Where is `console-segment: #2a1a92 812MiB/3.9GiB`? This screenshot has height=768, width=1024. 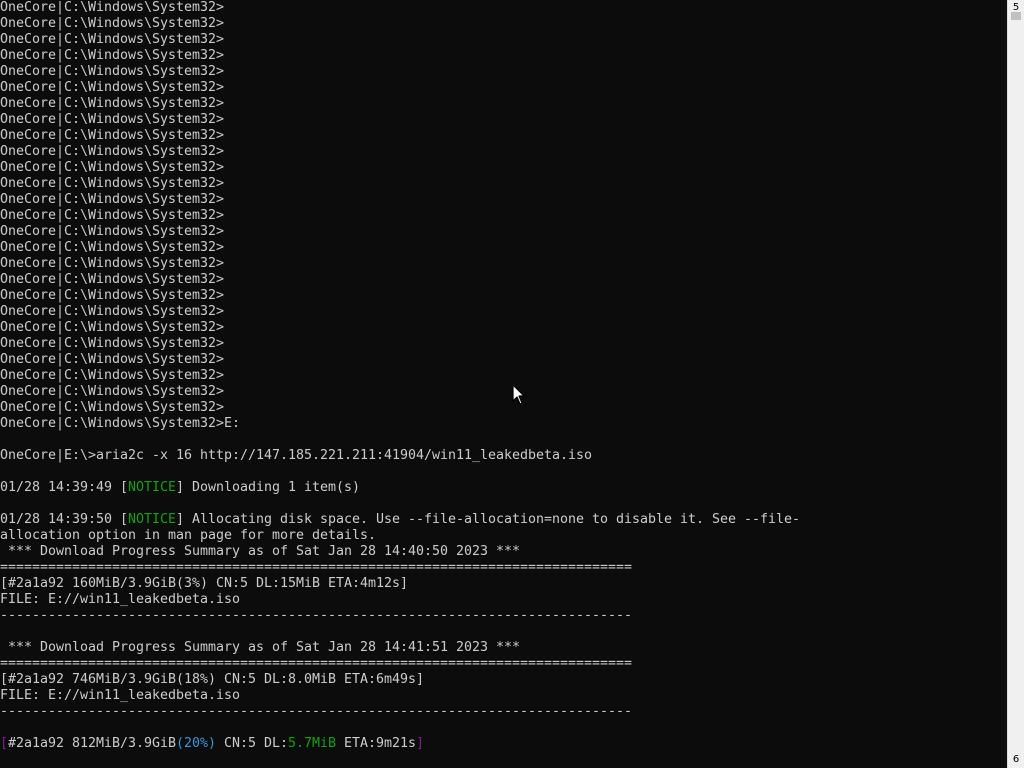
console-segment: #2a1a92 812MiB/3.9GiB is located at coordinates (92, 743).